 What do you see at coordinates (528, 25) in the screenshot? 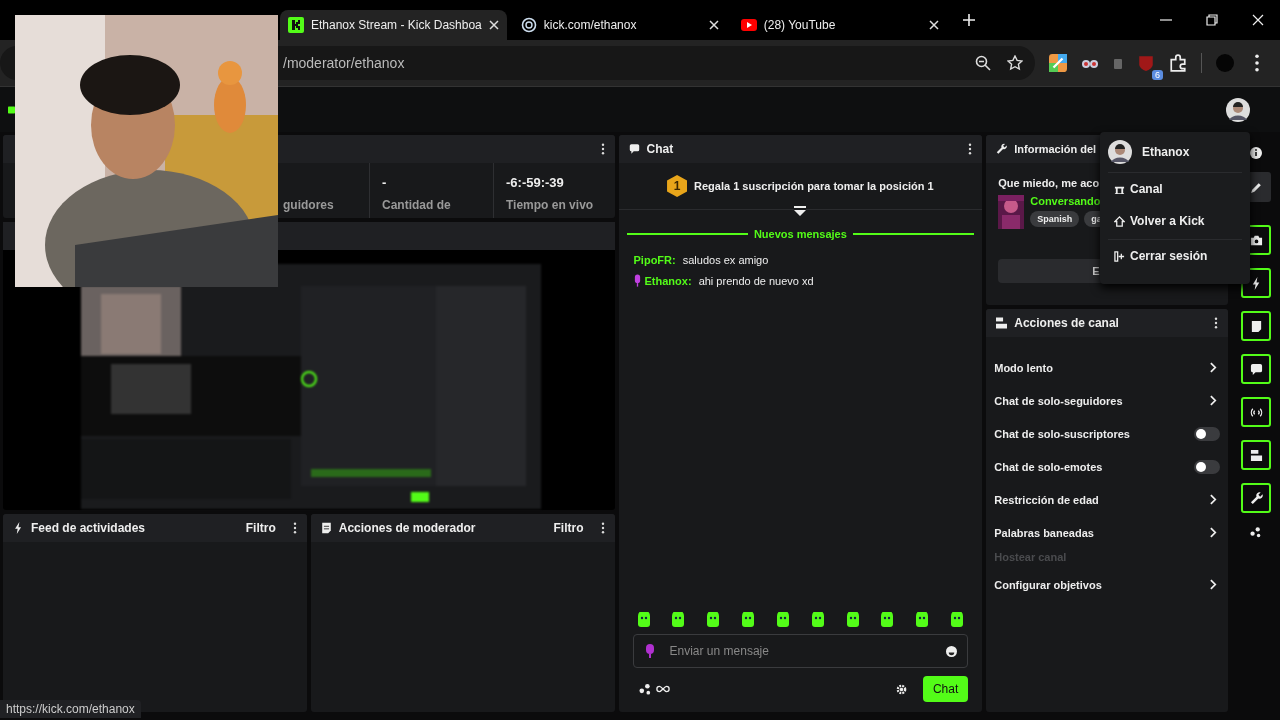
I see `globe-icon` at bounding box center [528, 25].